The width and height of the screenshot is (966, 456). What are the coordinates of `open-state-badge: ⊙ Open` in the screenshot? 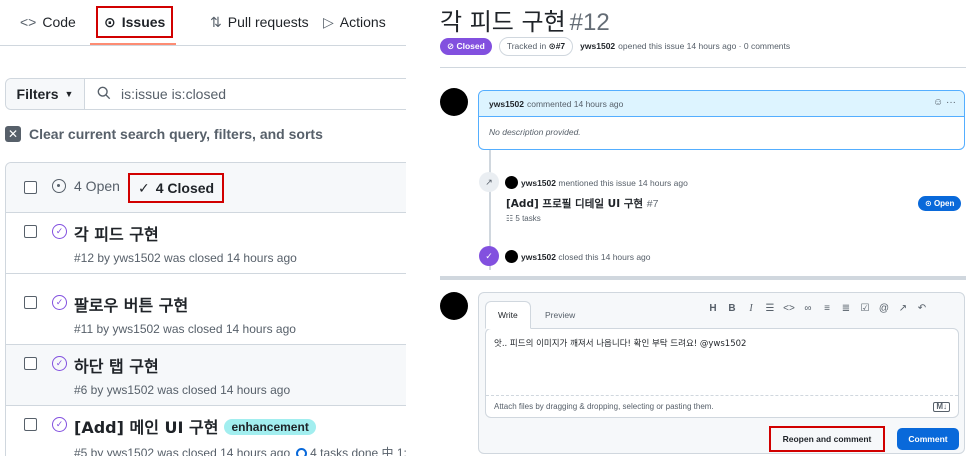 It's located at (940, 203).